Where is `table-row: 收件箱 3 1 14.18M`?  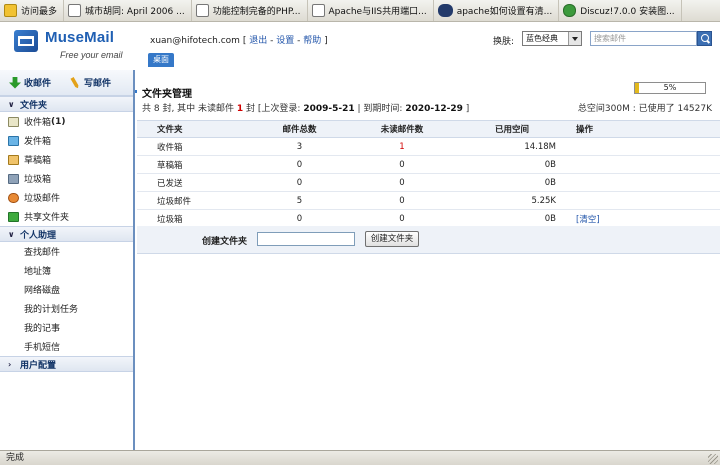
table-row: 收件箱 3 1 14.18M is located at coordinates (428, 146).